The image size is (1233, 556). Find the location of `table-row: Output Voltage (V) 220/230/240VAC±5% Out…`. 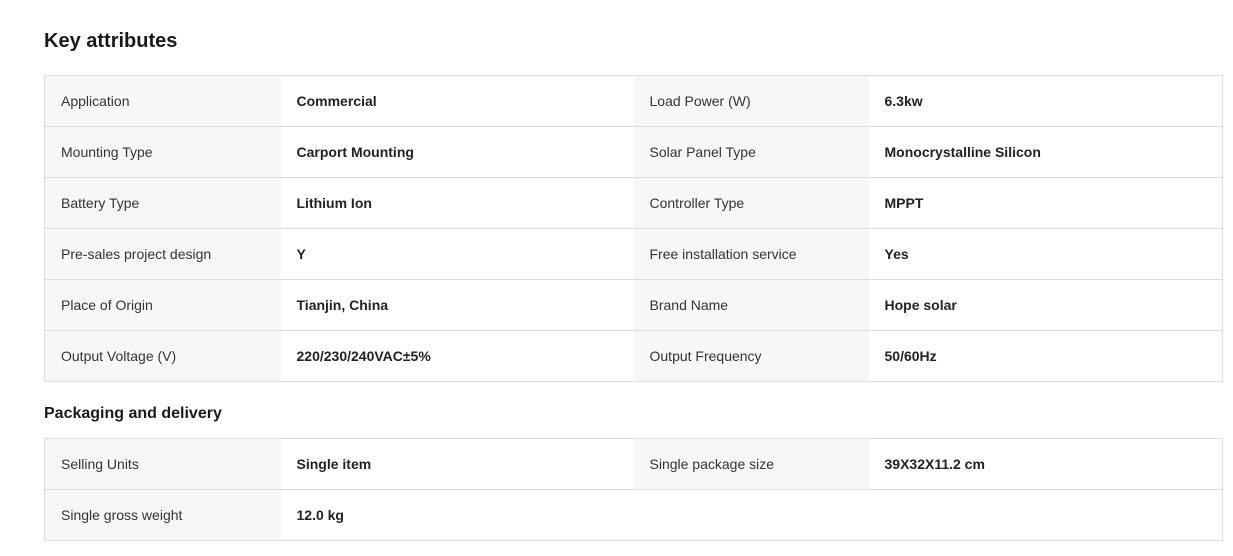

table-row: Output Voltage (V) 220/230/240VAC±5% Out… is located at coordinates (633, 356).